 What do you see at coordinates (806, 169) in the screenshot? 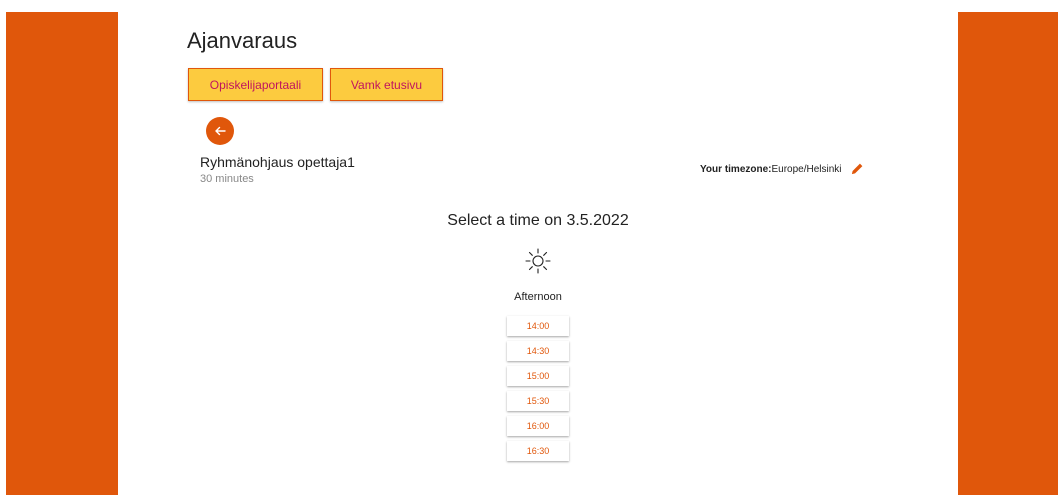
I see `timezone-value: Europe/Helsinki` at bounding box center [806, 169].